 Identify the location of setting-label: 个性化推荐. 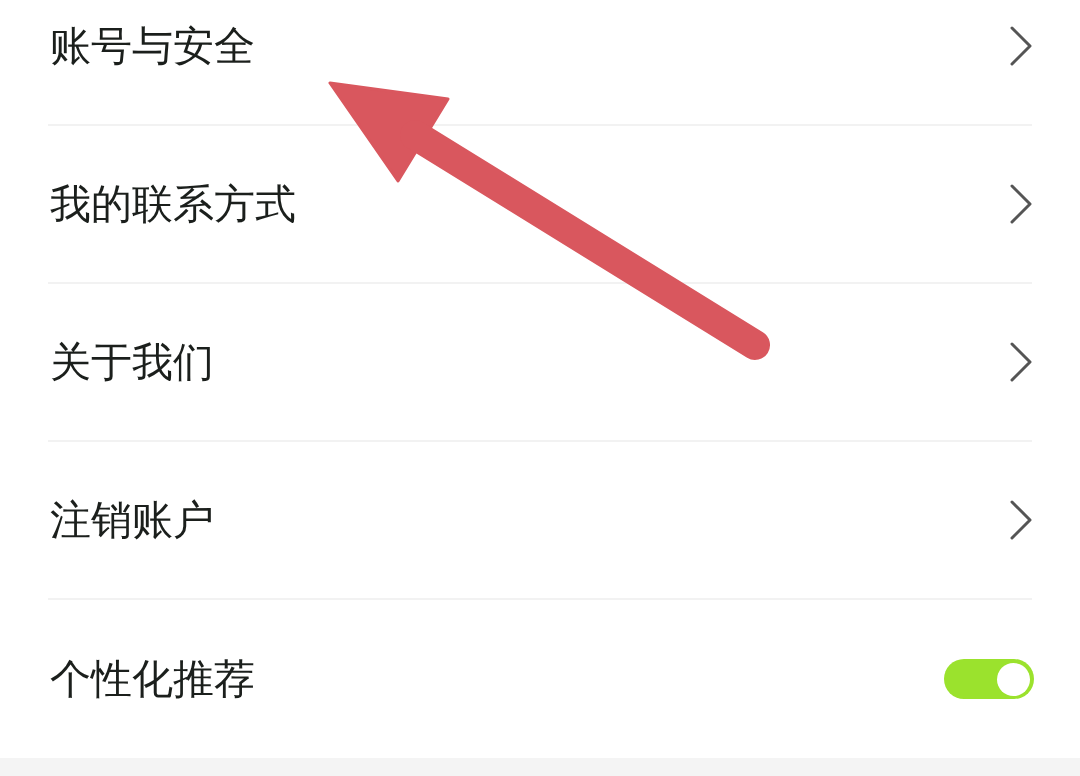
(152, 679).